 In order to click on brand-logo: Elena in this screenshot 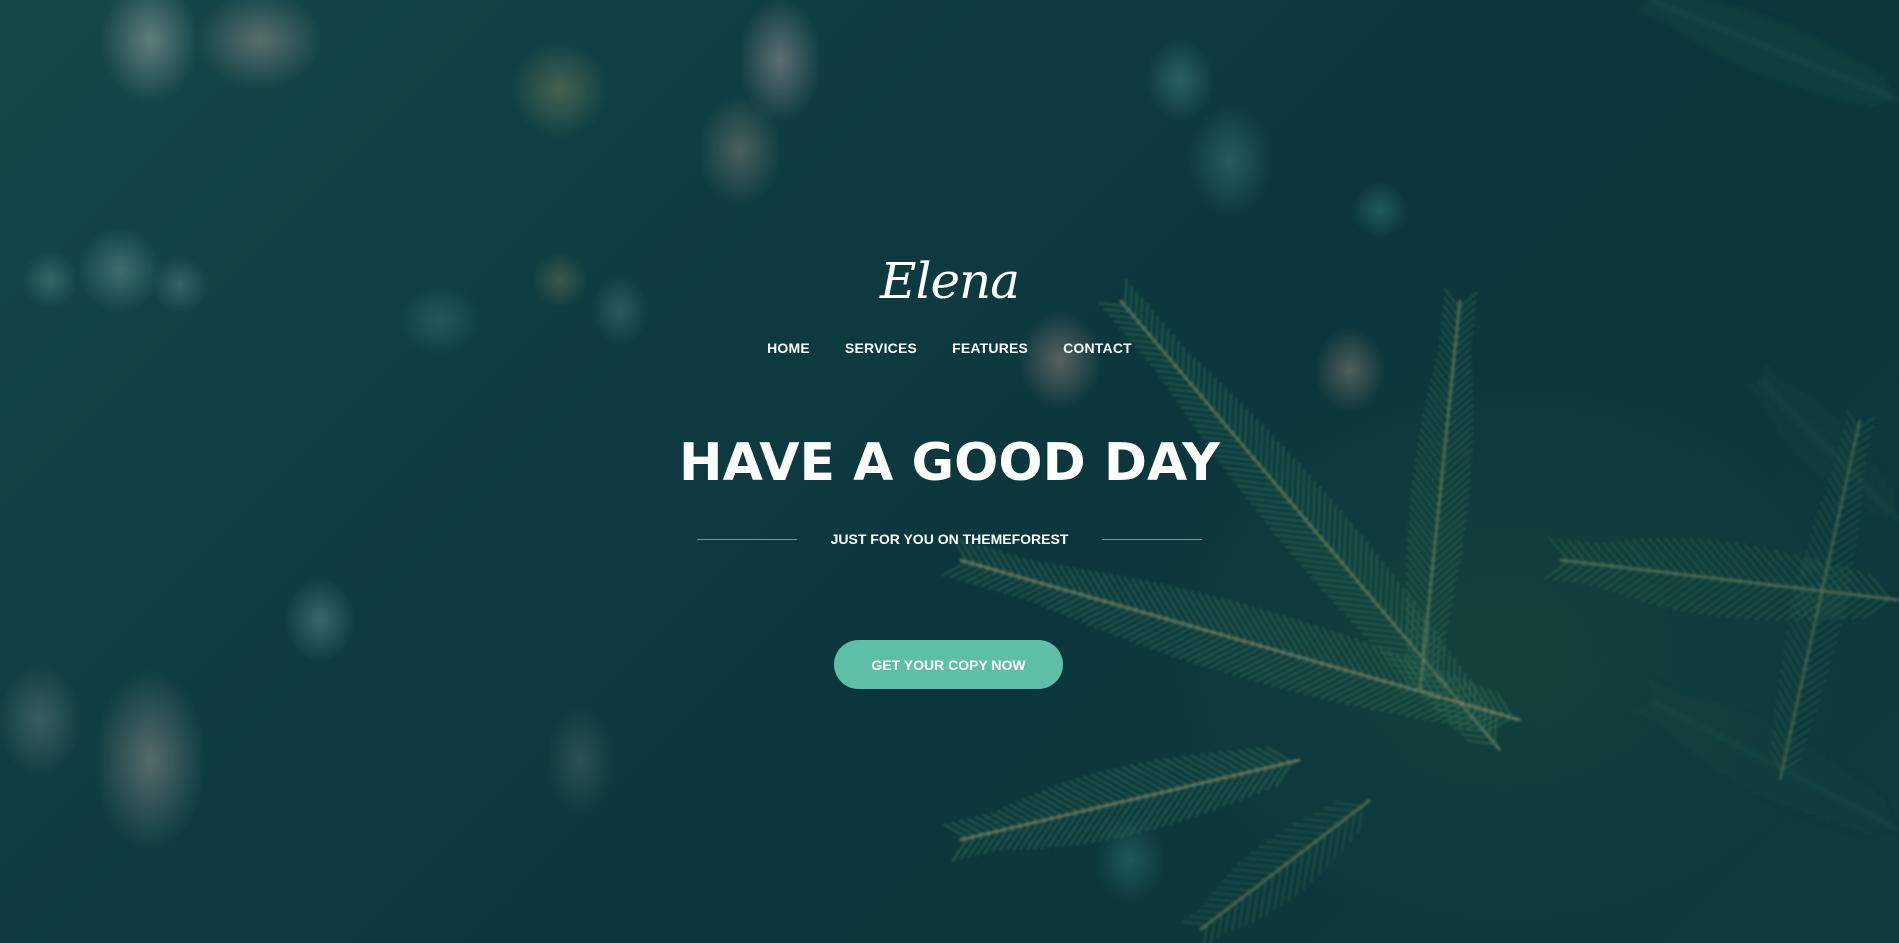, I will do `click(949, 281)`.